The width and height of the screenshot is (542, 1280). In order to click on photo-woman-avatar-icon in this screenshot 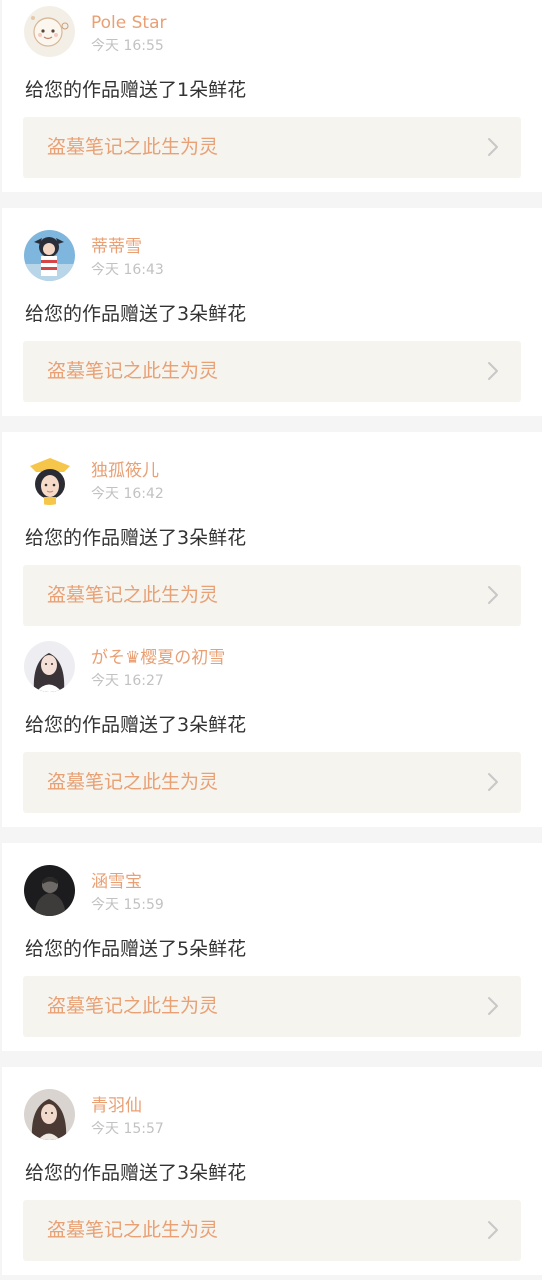, I will do `click(49, 666)`.